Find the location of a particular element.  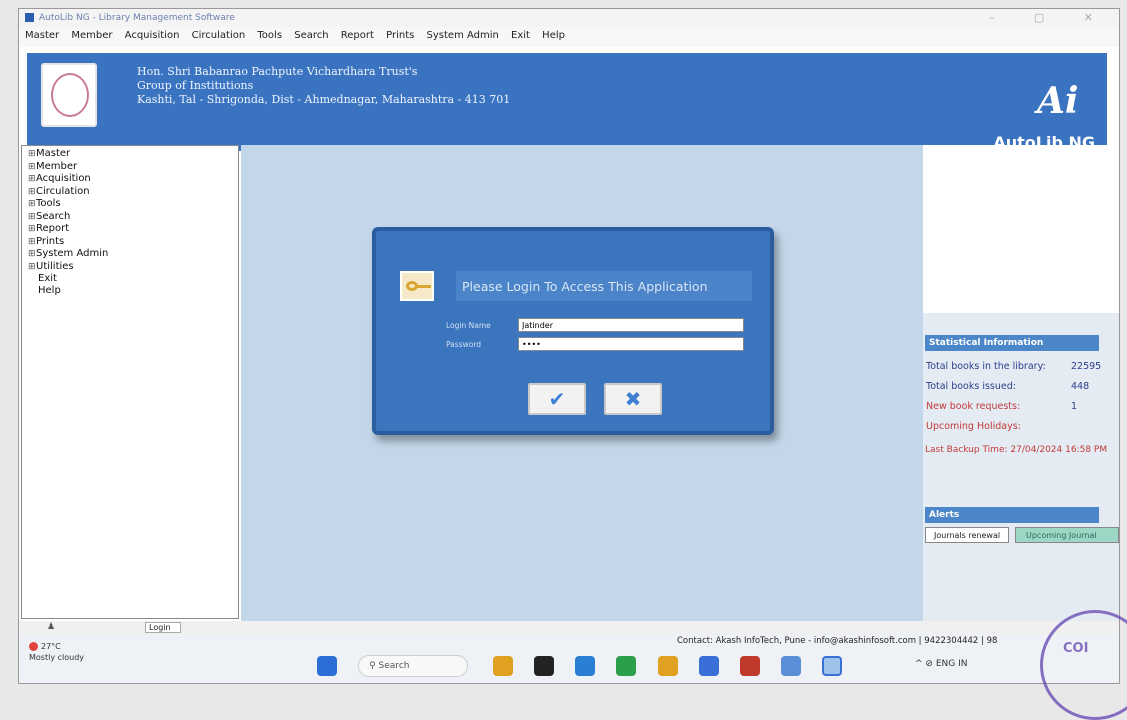

tree-item-search: ⊞Search is located at coordinates (133, 217).